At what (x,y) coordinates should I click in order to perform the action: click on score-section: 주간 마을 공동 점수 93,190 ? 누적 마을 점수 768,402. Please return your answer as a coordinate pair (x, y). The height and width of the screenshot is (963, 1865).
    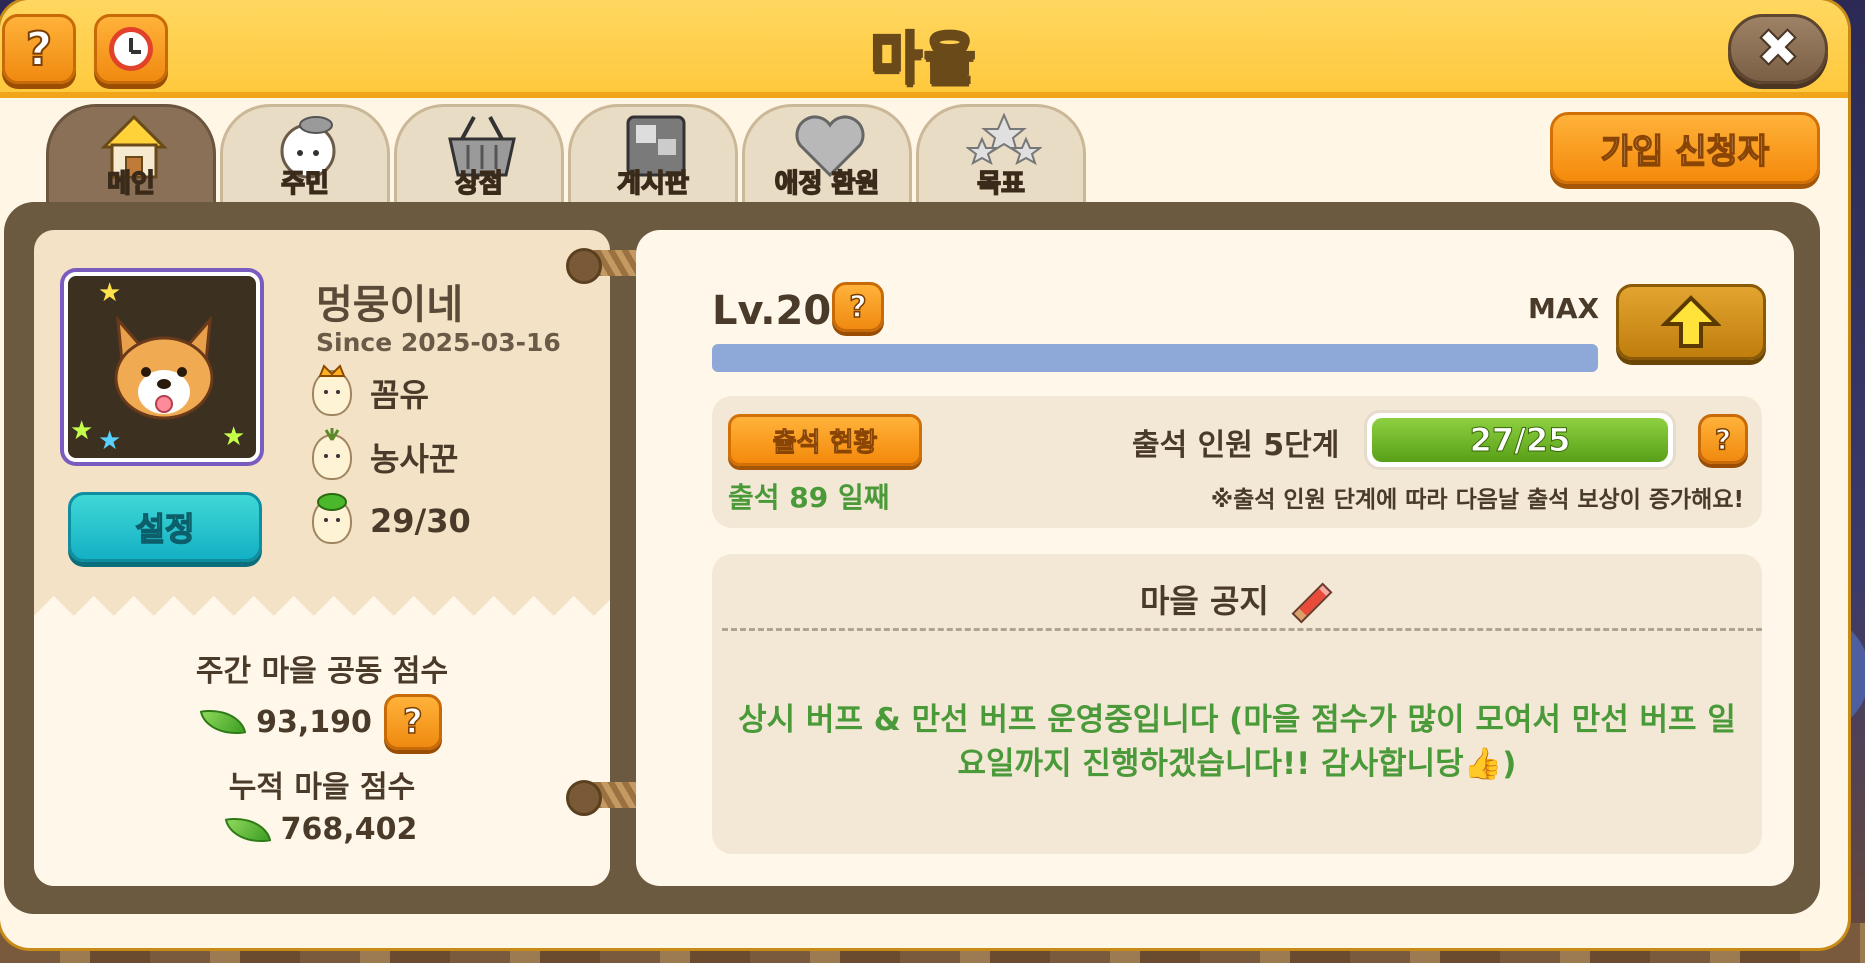
    Looking at the image, I should click on (322, 741).